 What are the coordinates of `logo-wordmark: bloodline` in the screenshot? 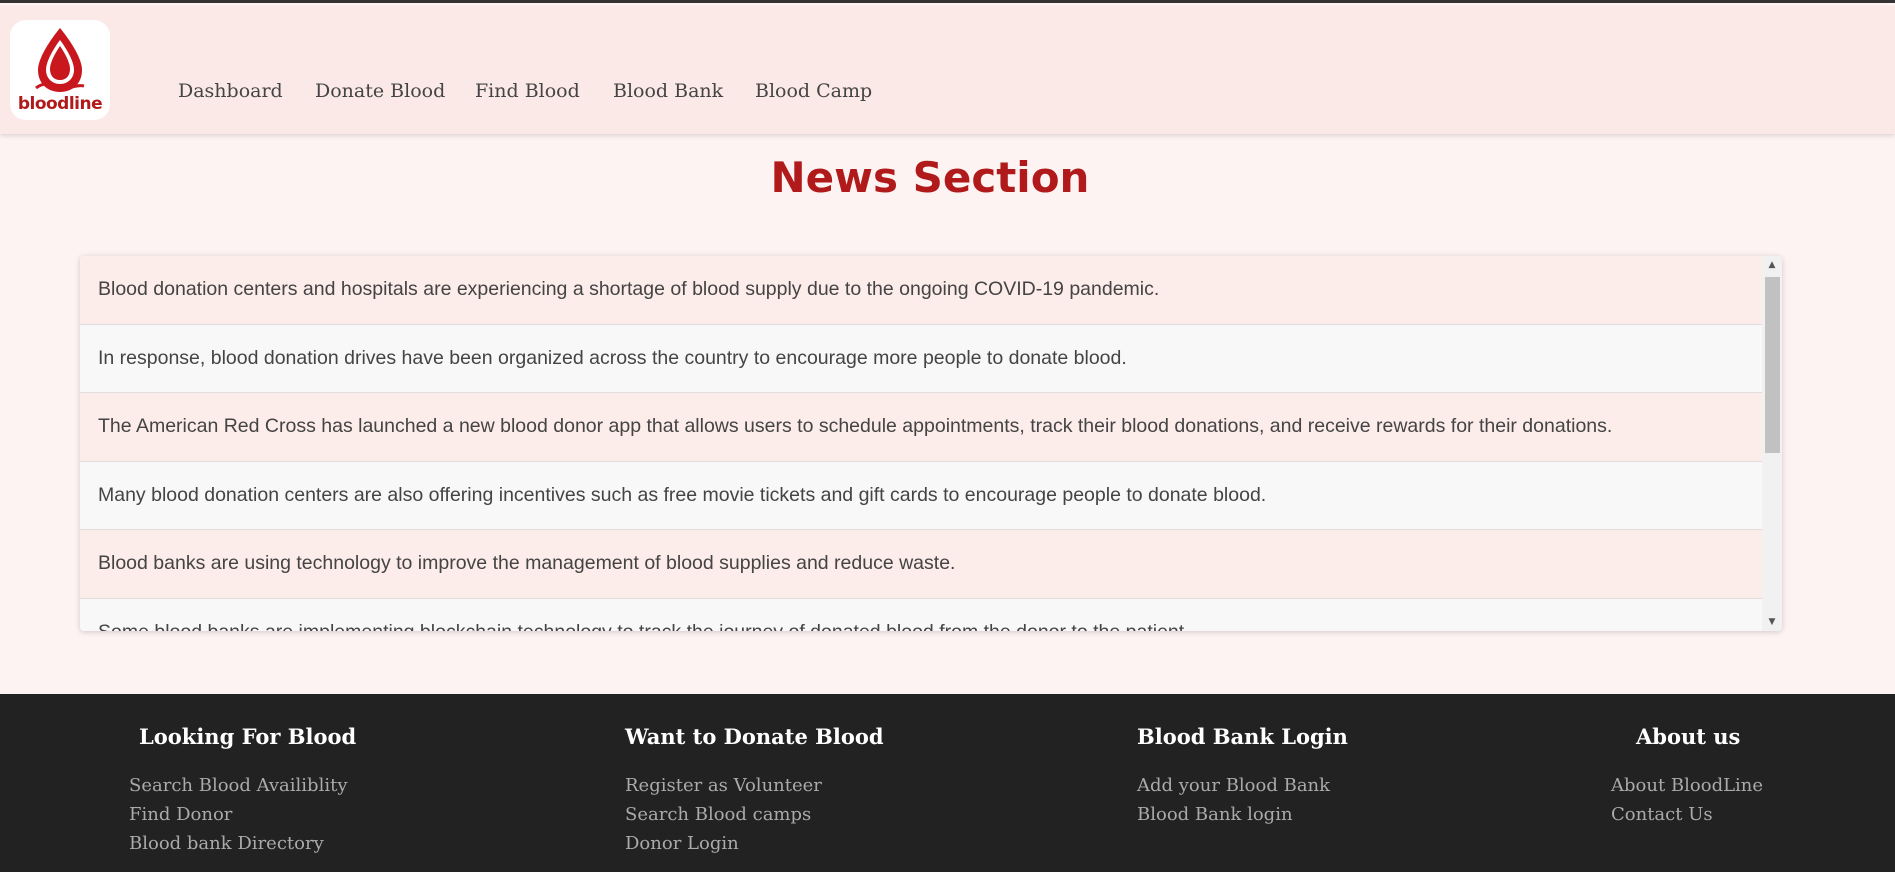 It's located at (60, 104).